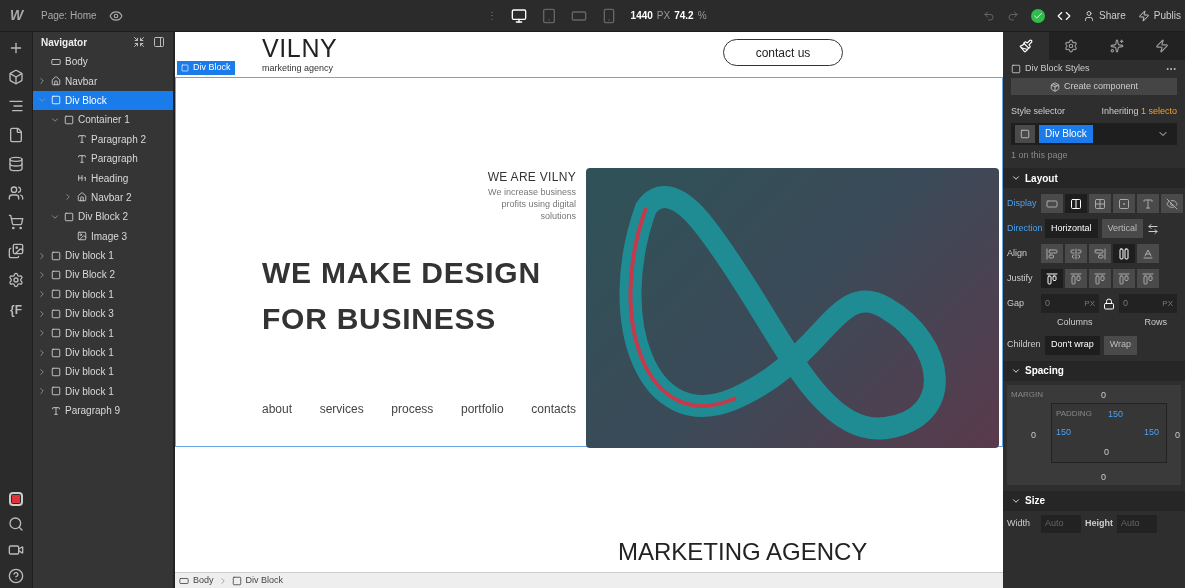 The width and height of the screenshot is (1185, 588). I want to click on selector-chip: Div Block, so click(1066, 133).